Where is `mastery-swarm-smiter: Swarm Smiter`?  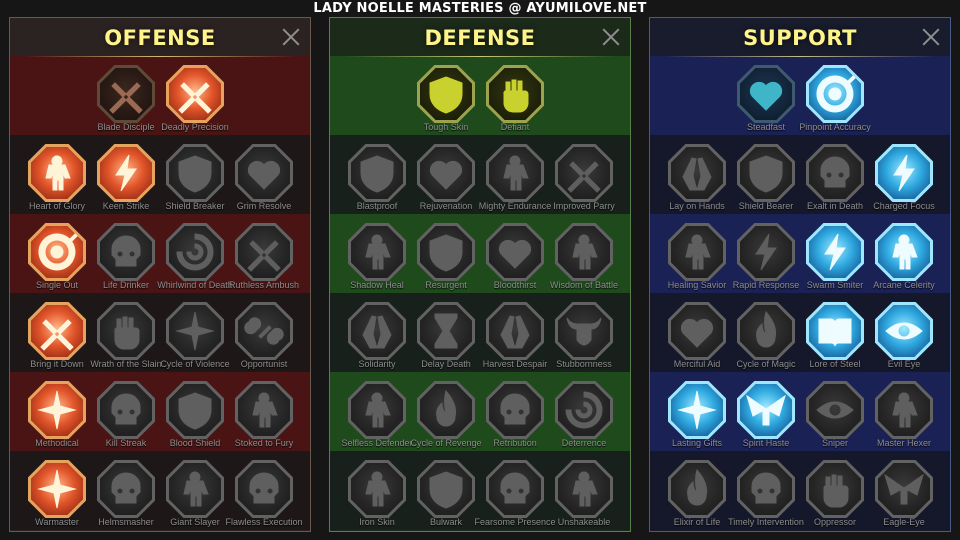 mastery-swarm-smiter: Swarm Smiter is located at coordinates (835, 262).